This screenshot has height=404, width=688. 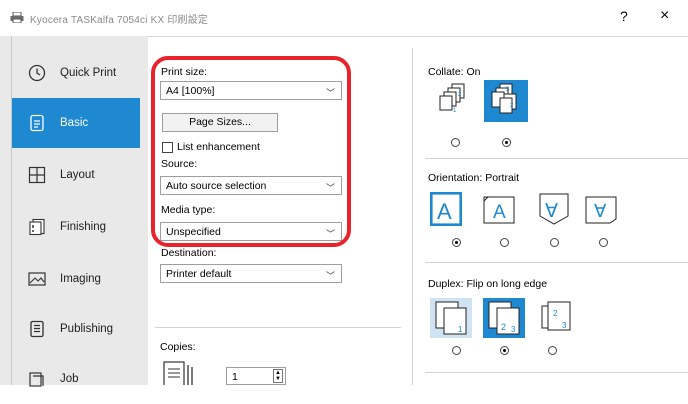 I want to click on sidebar-item-publishing: Publishing, so click(x=76, y=329).